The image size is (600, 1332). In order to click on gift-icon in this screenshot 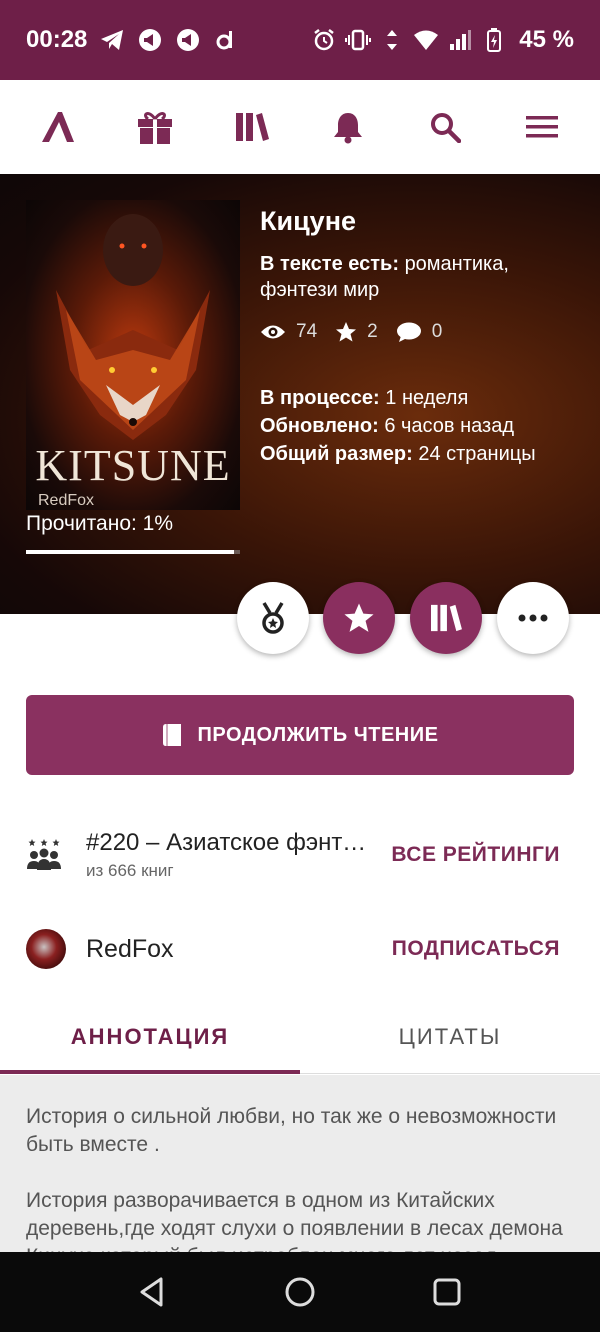, I will do `click(154, 128)`.